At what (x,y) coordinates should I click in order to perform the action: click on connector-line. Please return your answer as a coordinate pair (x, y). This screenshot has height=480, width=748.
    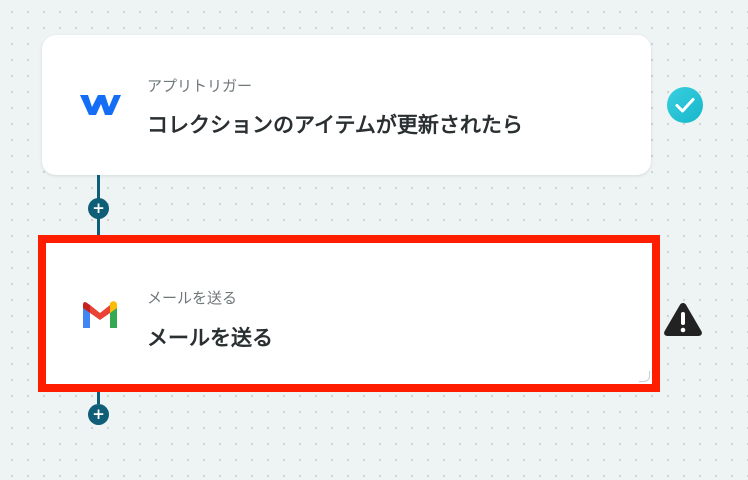
    Looking at the image, I should click on (98, 398).